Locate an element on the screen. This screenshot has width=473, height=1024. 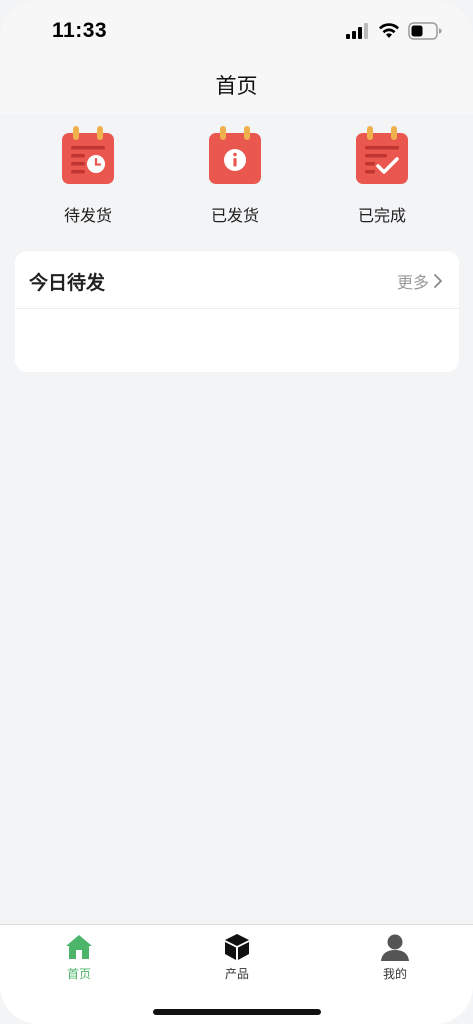
quick-item-shipped: 已发货 is located at coordinates (235, 176).